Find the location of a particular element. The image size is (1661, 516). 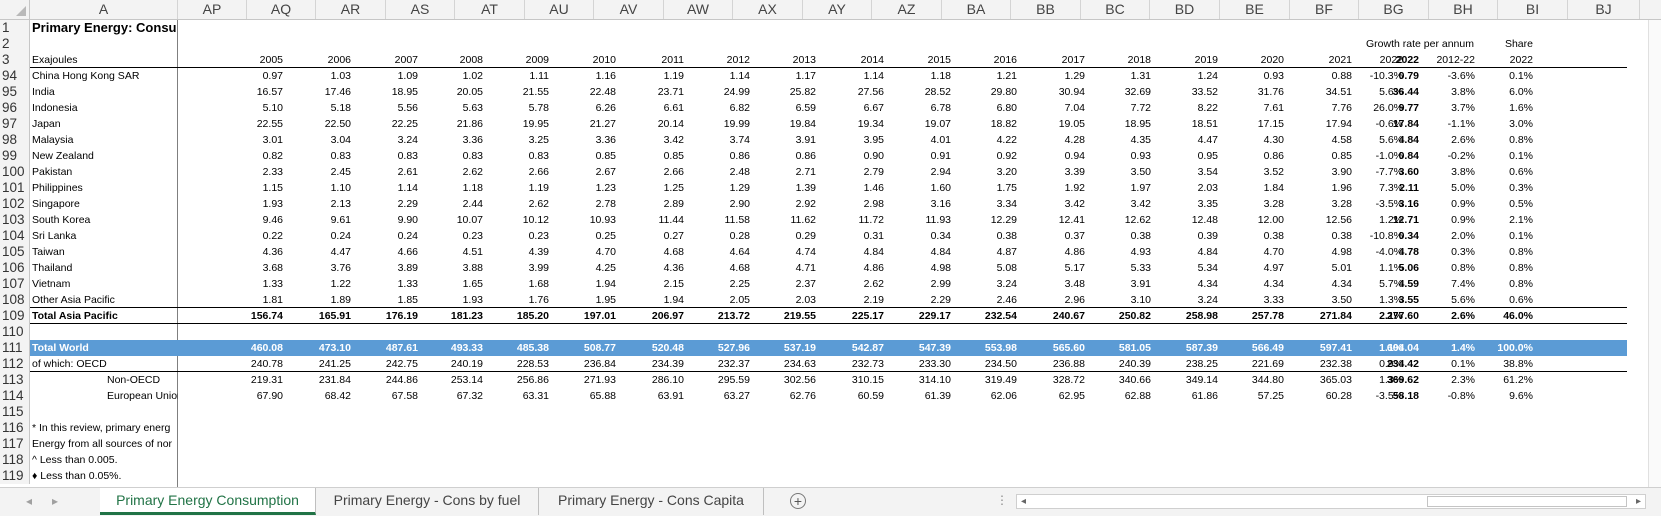

column-header-ar: AR is located at coordinates (351, 9).